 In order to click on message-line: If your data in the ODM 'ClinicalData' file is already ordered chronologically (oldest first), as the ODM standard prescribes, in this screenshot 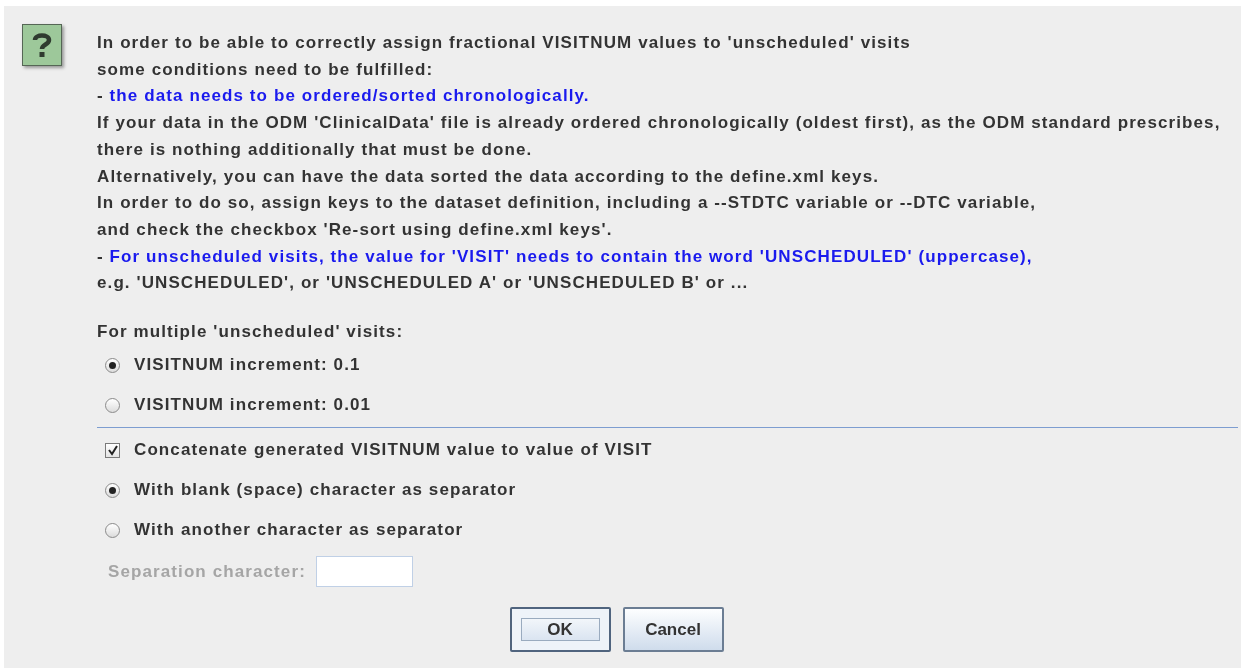, I will do `click(659, 123)`.